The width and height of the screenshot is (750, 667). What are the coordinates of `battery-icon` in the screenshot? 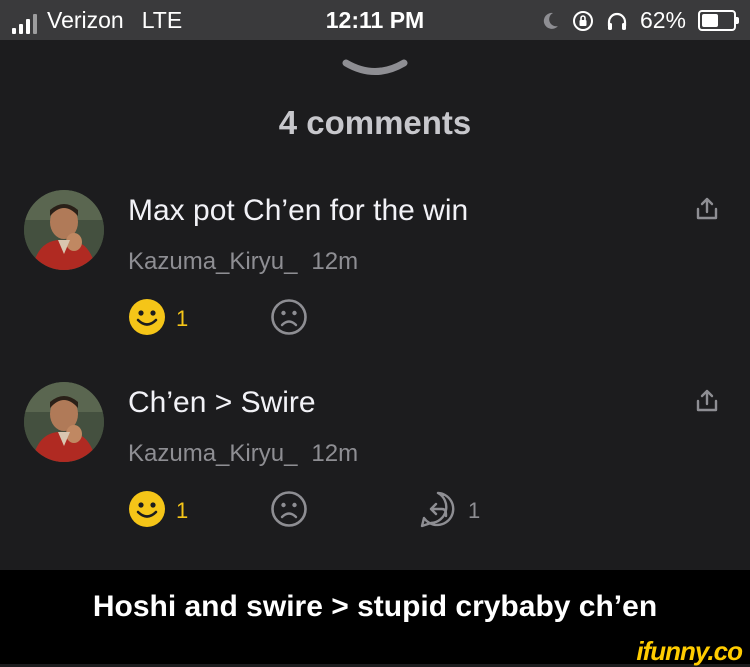 It's located at (718, 20).